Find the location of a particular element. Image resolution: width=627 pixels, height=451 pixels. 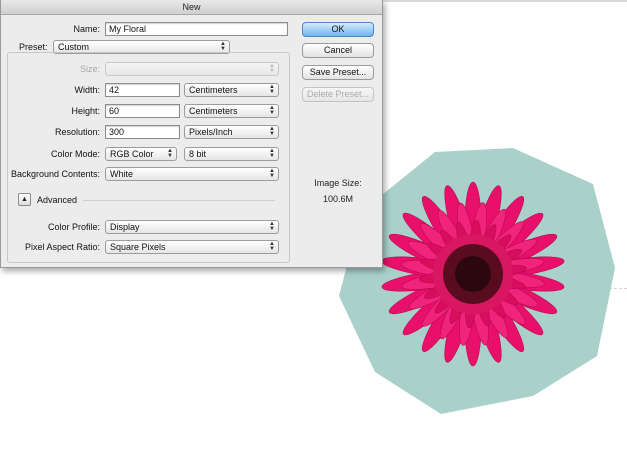

bit-depth-value: 8 bit is located at coordinates (198, 154).